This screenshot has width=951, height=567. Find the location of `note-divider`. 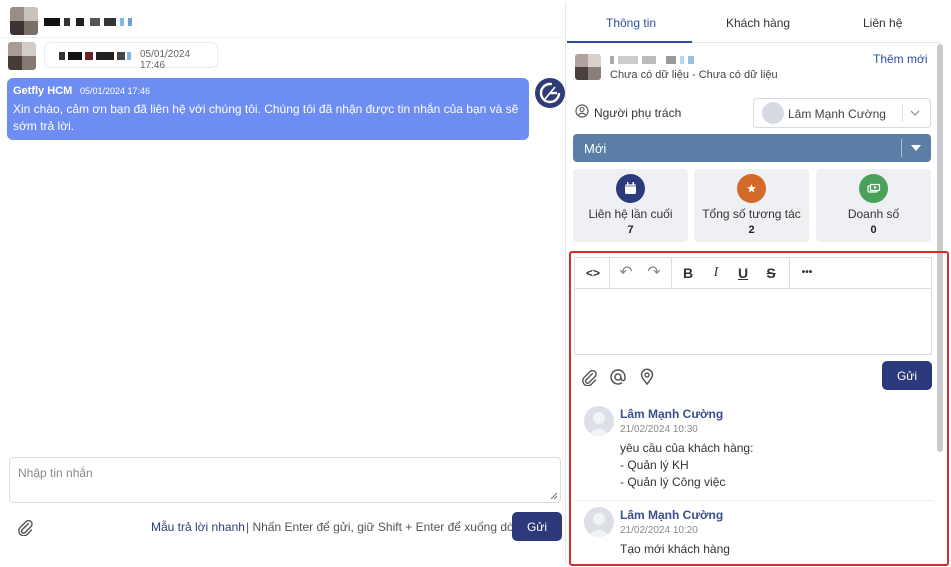

note-divider is located at coordinates (754, 500).